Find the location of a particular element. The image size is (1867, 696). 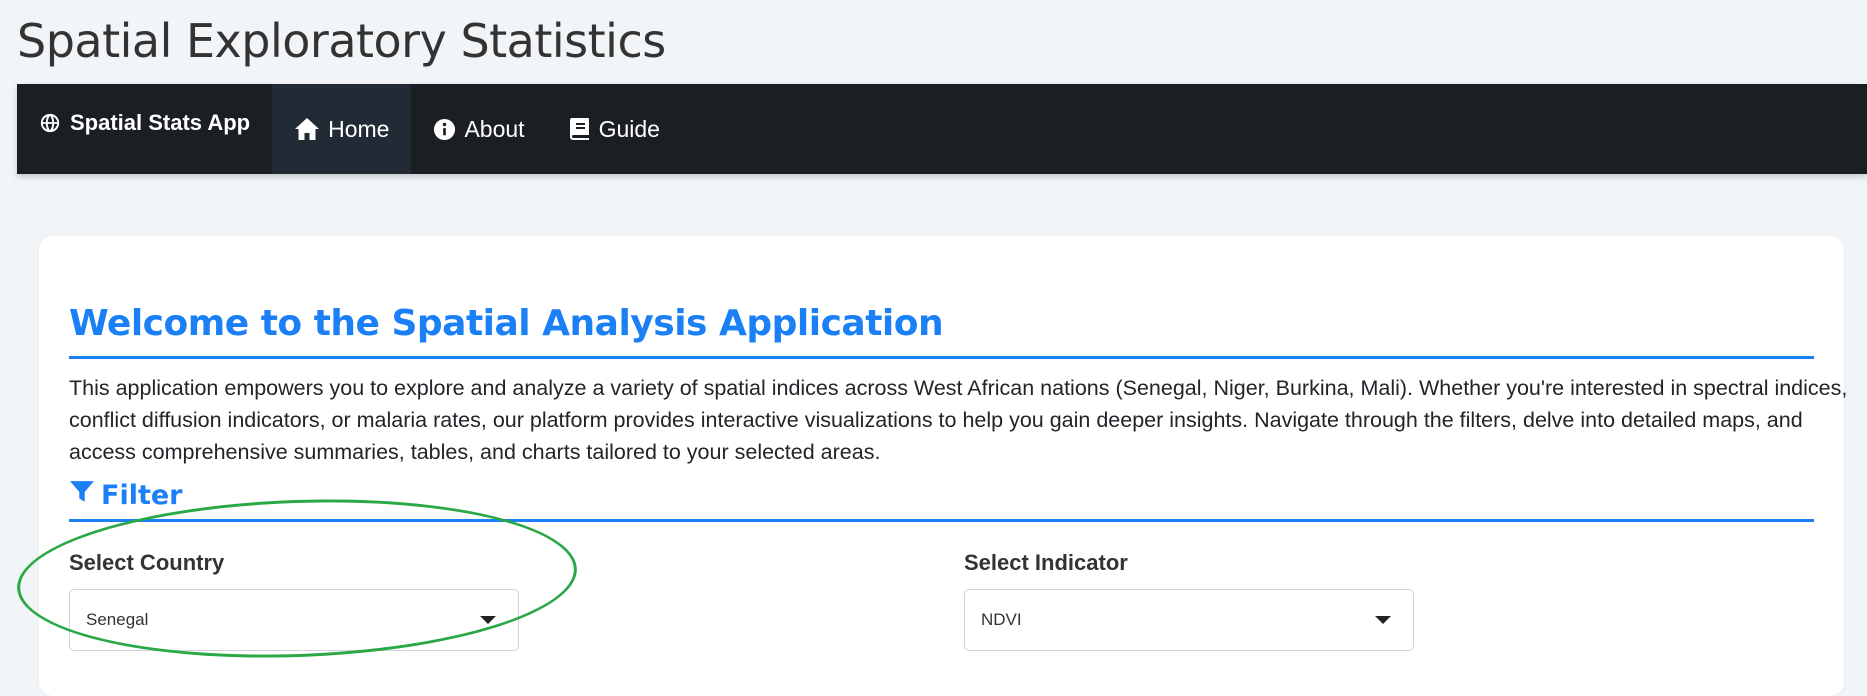

nav-home-label: Home is located at coordinates (359, 128).